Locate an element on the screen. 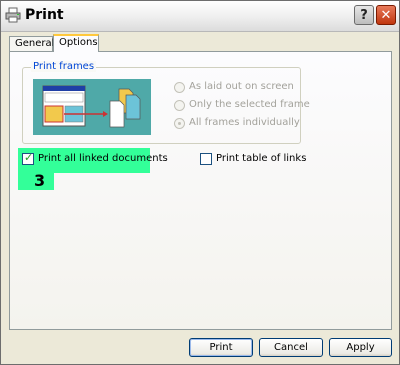 Image resolution: width=400 pixels, height=365 pixels. printer-icon is located at coordinates (13, 15).